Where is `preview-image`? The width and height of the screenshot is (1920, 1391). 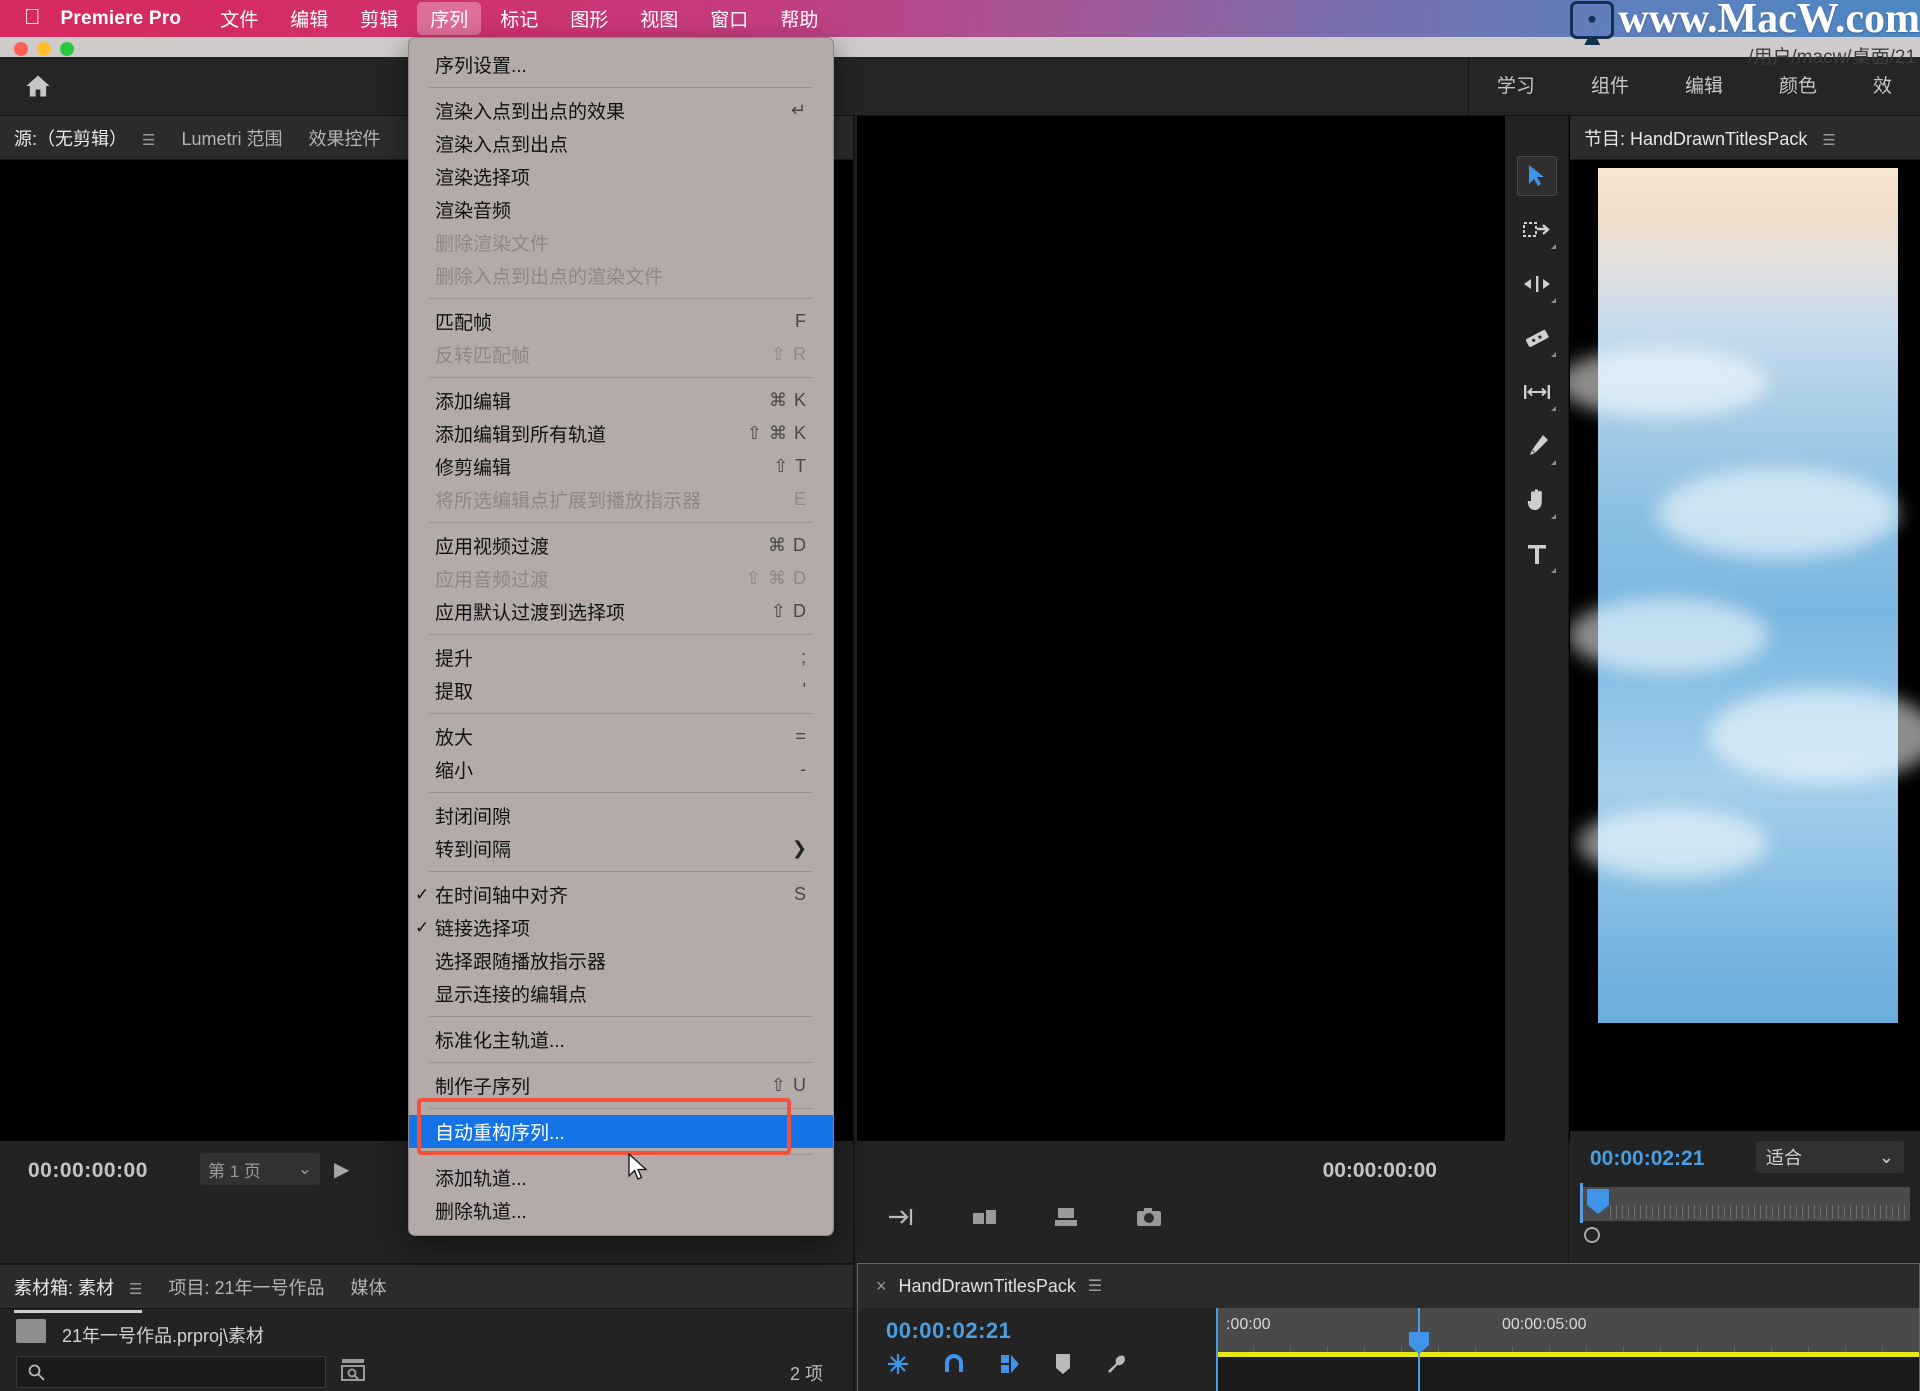
preview-image is located at coordinates (1745, 595).